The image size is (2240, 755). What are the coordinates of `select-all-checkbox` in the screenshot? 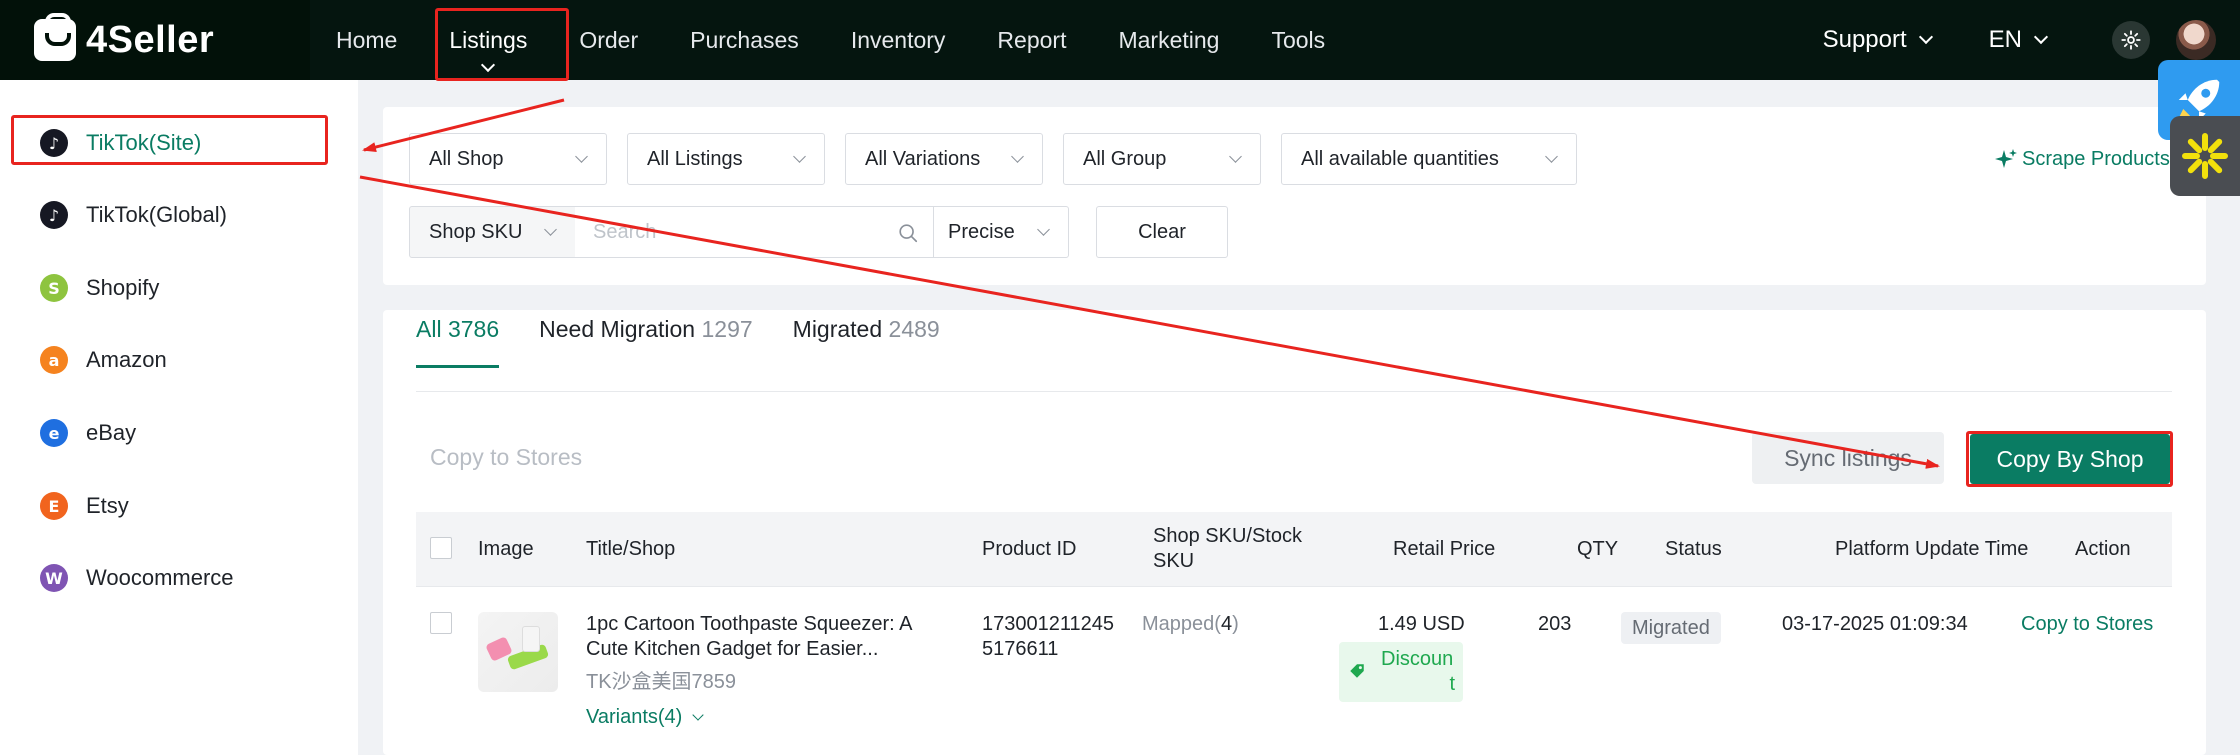 It's located at (441, 548).